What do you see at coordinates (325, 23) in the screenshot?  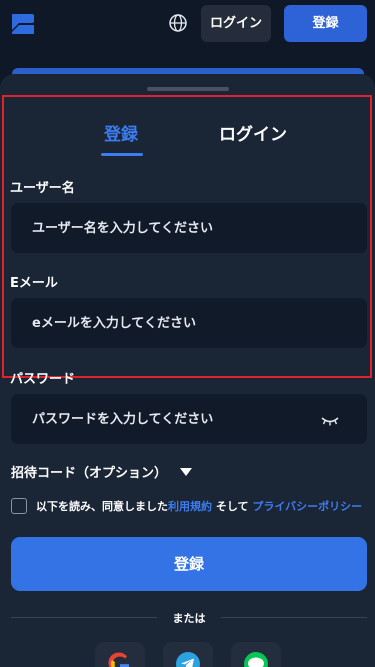 I see `header-register-button: 登録` at bounding box center [325, 23].